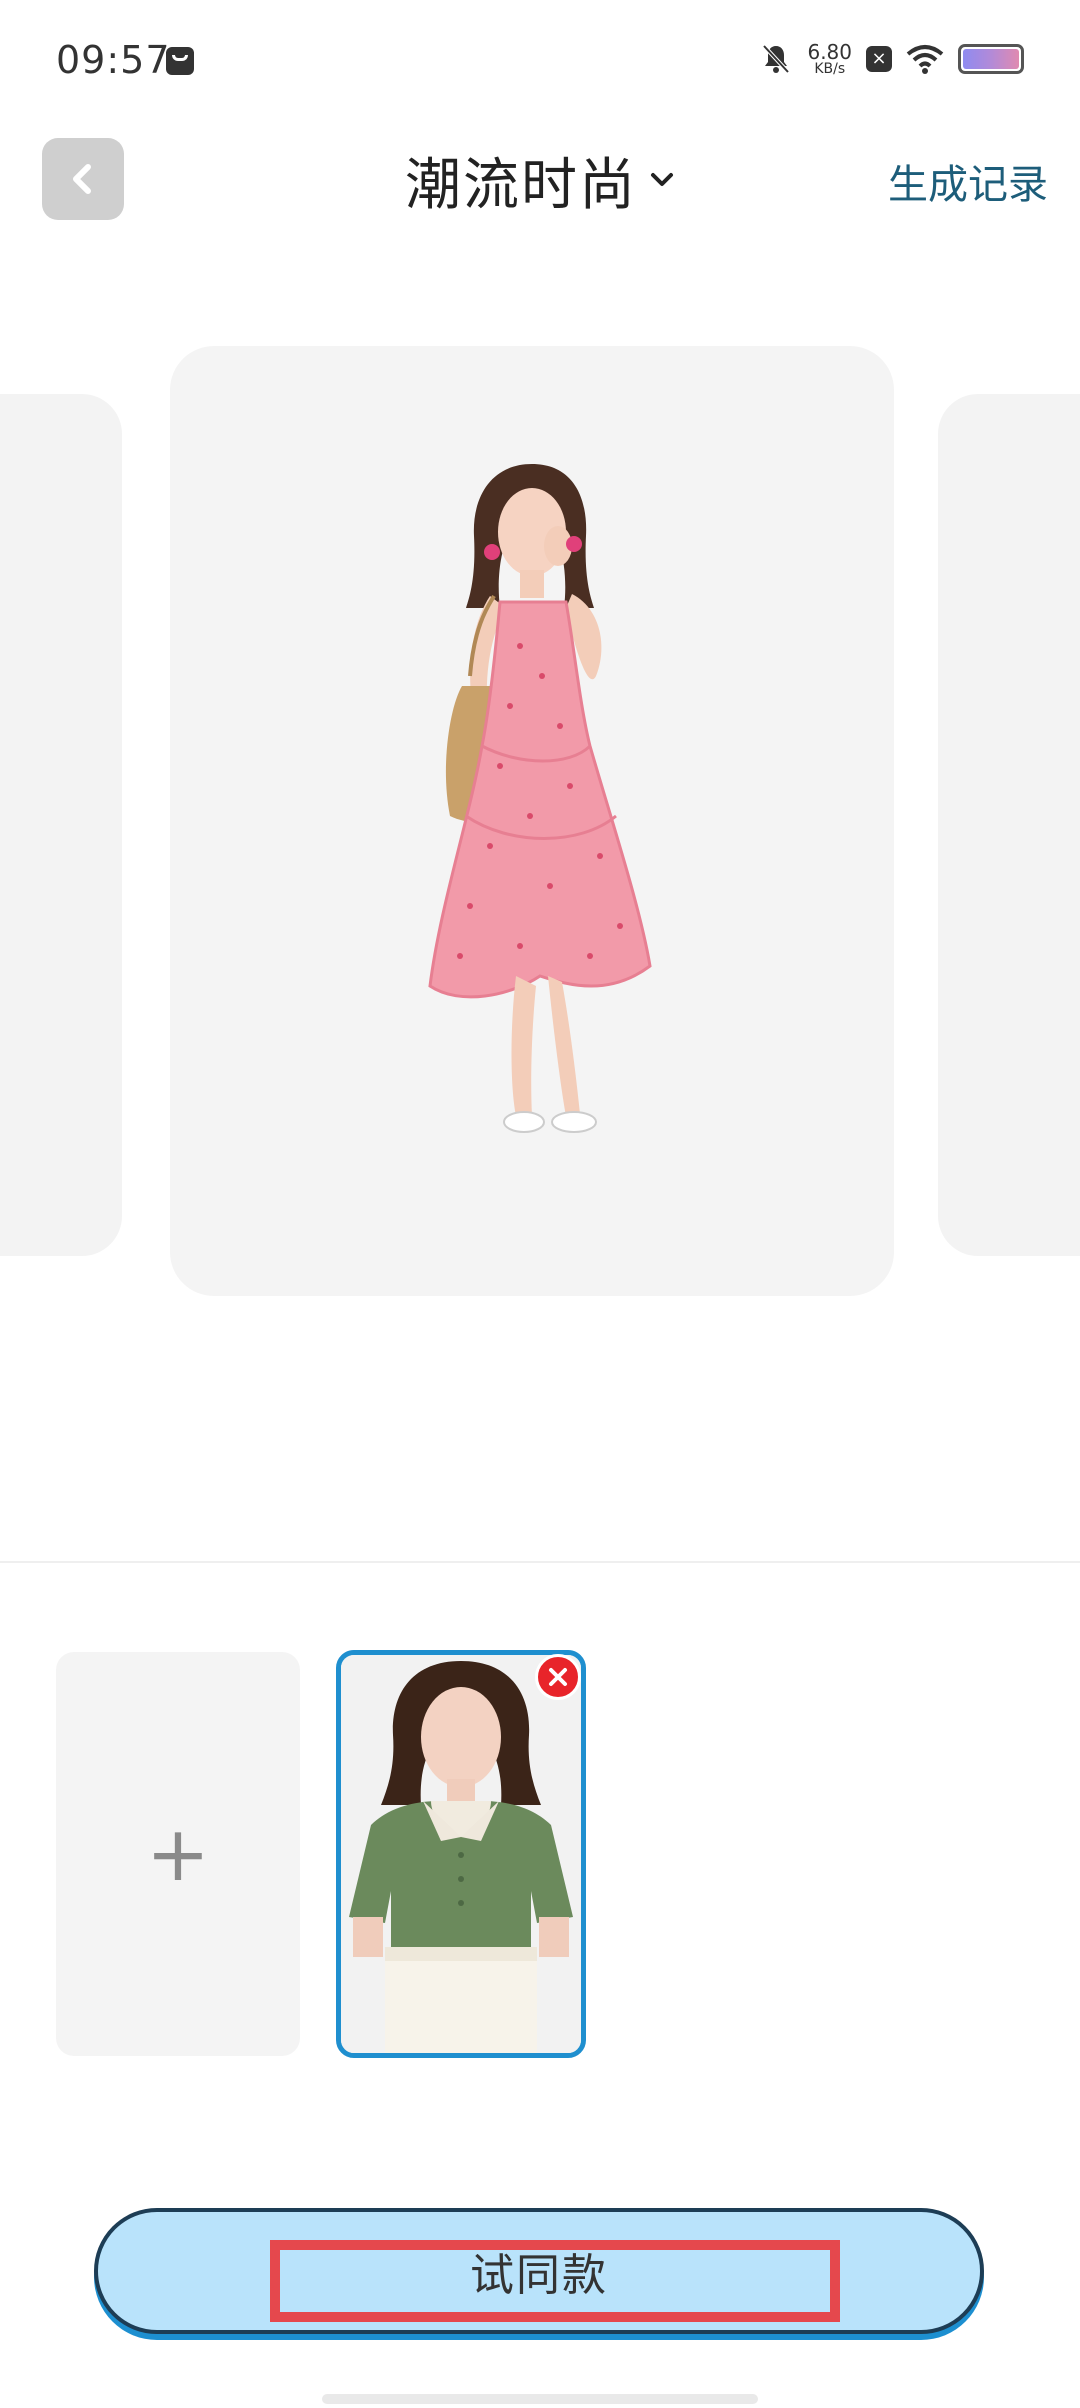  I want to click on status-bar: 09:57 6.80 KB/s ×, so click(540, 60).